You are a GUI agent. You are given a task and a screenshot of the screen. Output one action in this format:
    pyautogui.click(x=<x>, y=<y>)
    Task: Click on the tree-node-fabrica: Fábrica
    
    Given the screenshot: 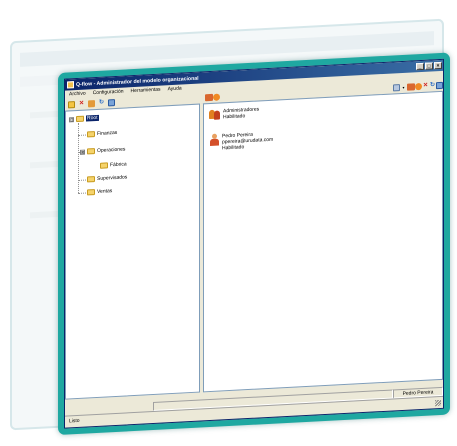 What is the action you would take?
    pyautogui.click(x=113, y=165)
    